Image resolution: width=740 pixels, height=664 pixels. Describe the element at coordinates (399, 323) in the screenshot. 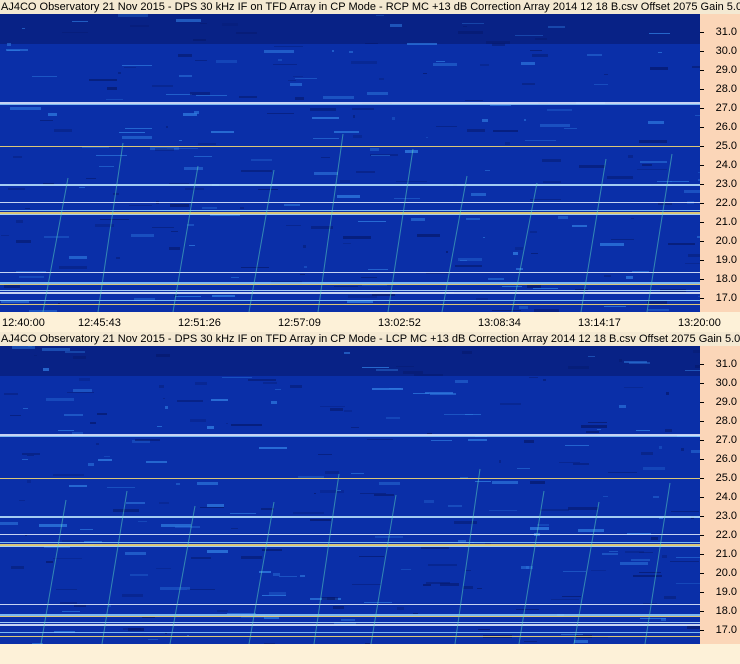

I see `time-tick-label: 13:02:52` at that location.